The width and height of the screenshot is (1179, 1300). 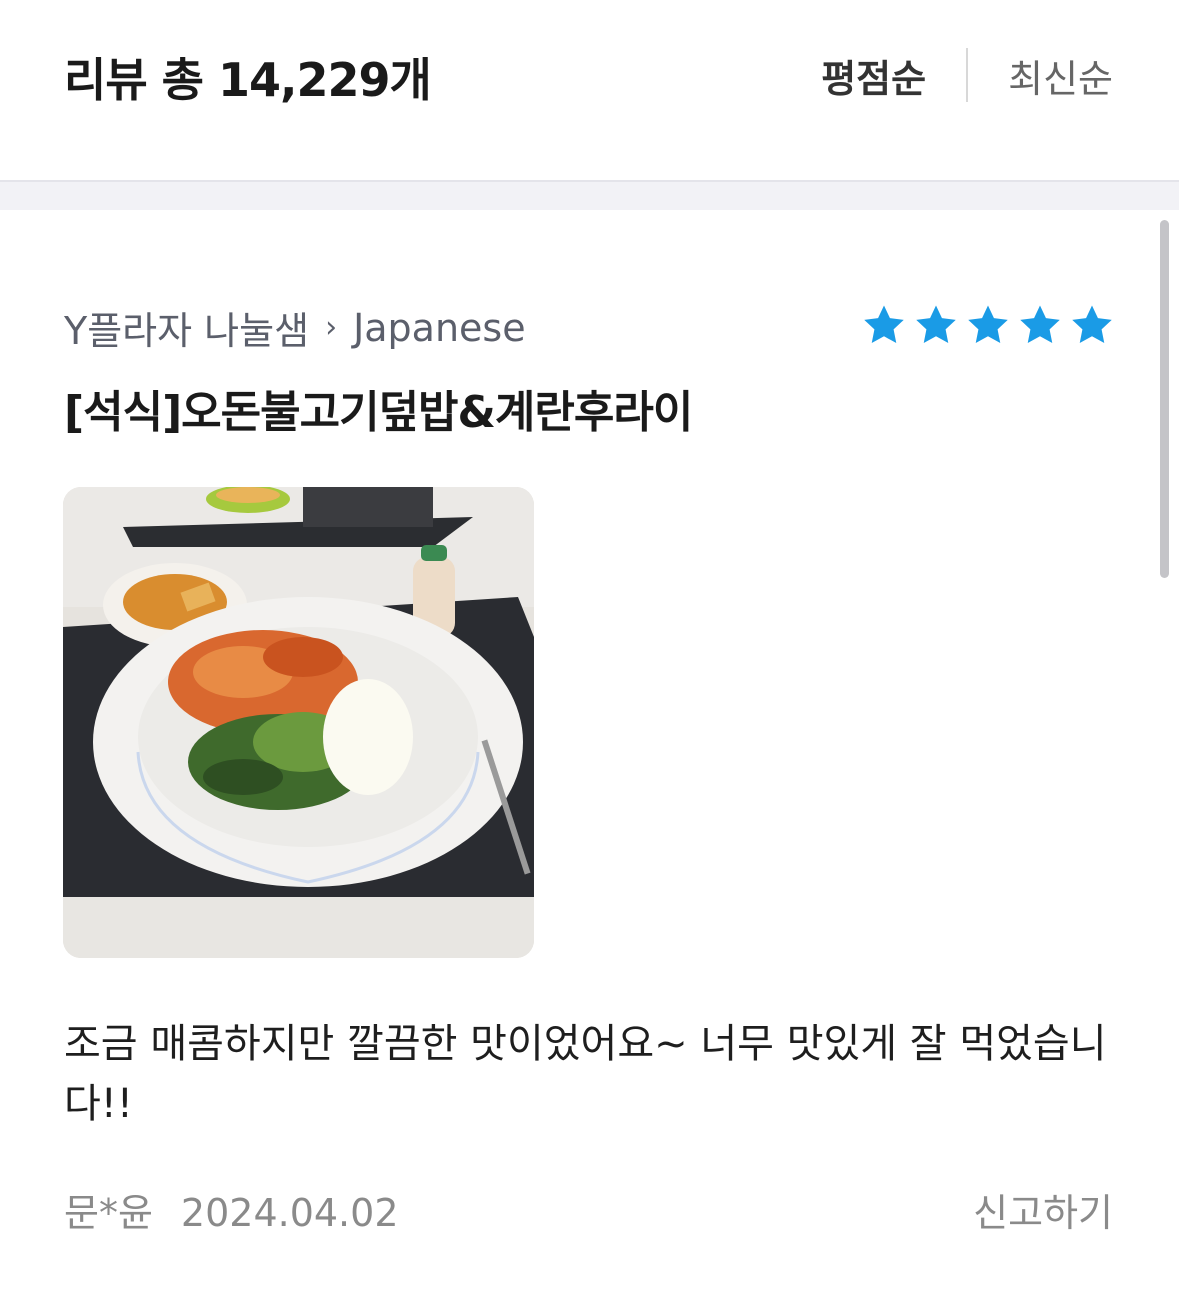 What do you see at coordinates (248, 80) in the screenshot?
I see `review-count-title: 리뷰 총 14,229개` at bounding box center [248, 80].